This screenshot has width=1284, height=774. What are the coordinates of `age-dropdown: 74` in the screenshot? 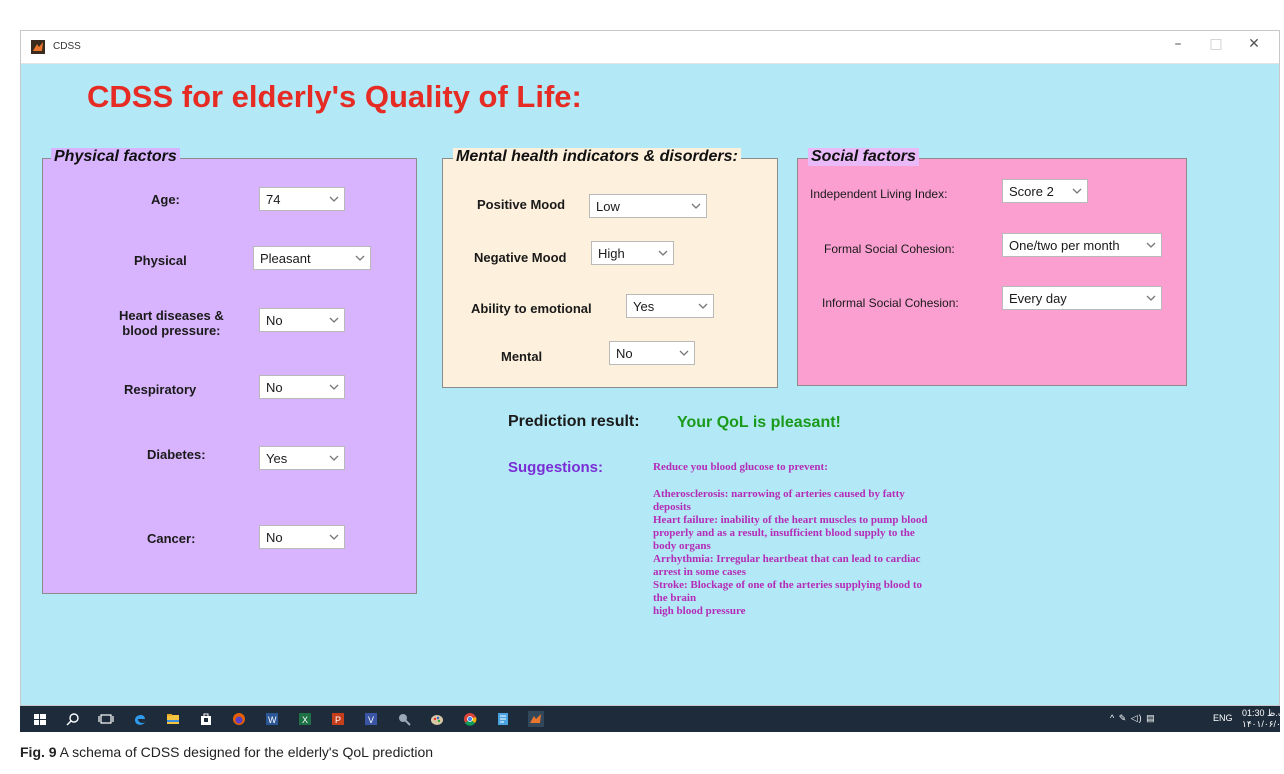 It's located at (302, 199).